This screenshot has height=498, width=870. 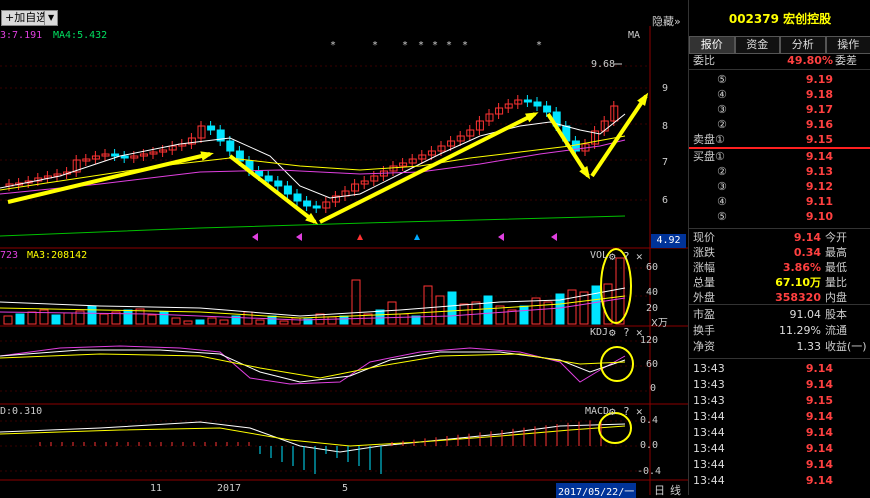 I want to click on weibi-row: 委比 49.80% 委差, so click(x=779, y=61).